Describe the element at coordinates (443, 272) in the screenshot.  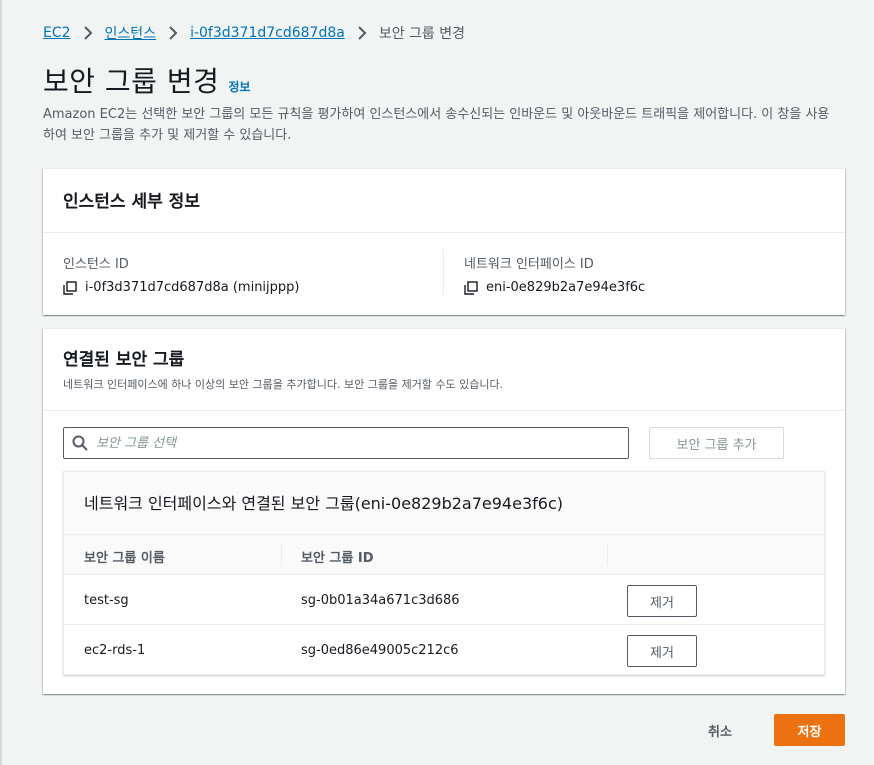
I see `details-divider` at that location.